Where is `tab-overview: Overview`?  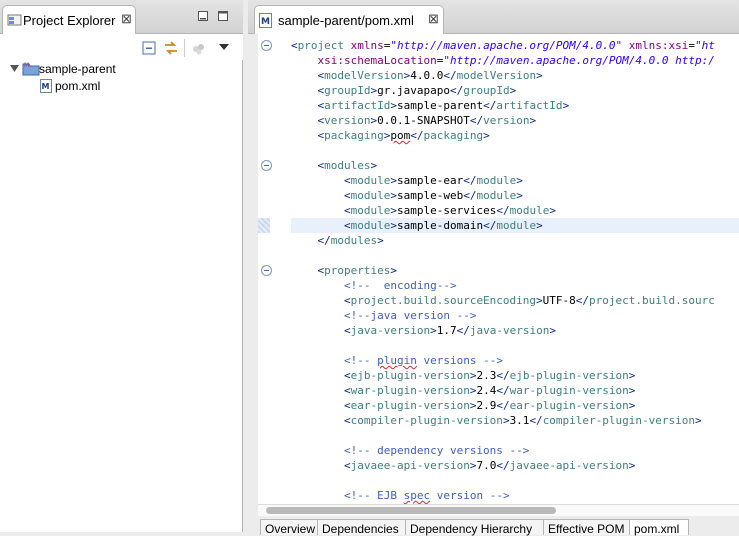 tab-overview: Overview is located at coordinates (289, 527).